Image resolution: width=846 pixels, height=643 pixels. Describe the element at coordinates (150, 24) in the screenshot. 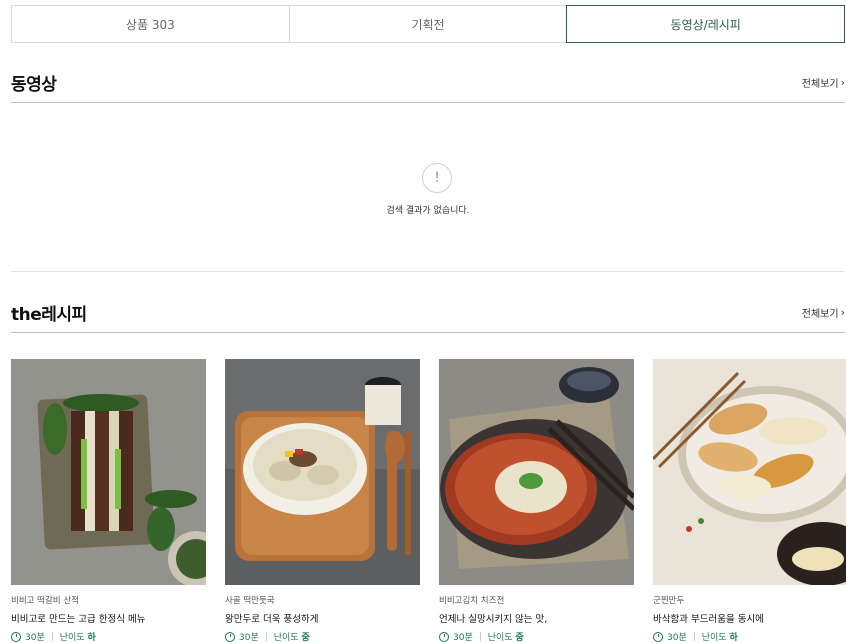

I see `tab-products: 상품 303` at that location.